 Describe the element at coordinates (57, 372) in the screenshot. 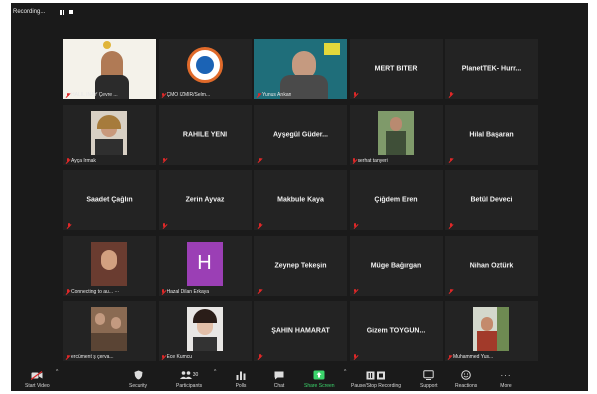

I see `video-options-caret-icon: ^` at that location.